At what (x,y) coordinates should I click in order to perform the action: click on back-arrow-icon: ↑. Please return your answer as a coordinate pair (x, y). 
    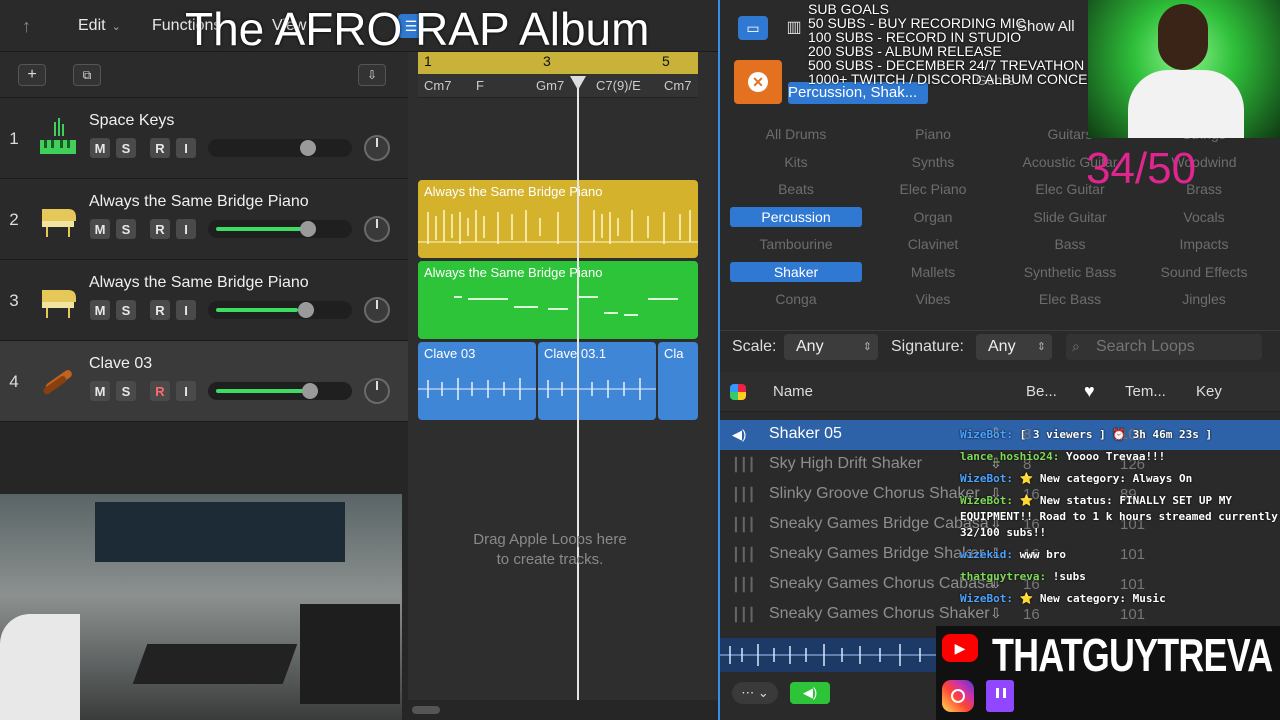
    Looking at the image, I should click on (26, 26).